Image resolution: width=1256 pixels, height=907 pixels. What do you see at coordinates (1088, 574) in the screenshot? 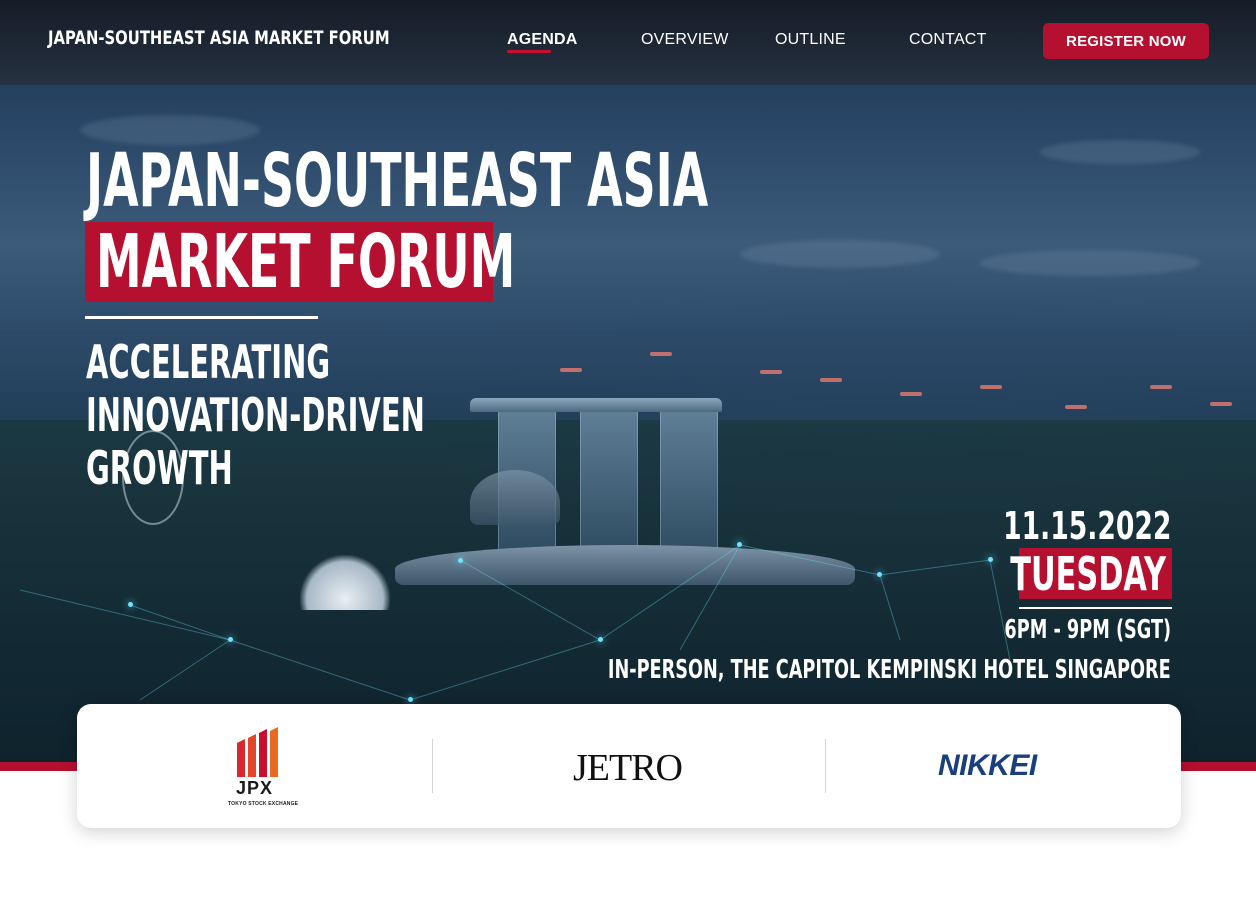
I see `event-day: TUESDAY` at bounding box center [1088, 574].